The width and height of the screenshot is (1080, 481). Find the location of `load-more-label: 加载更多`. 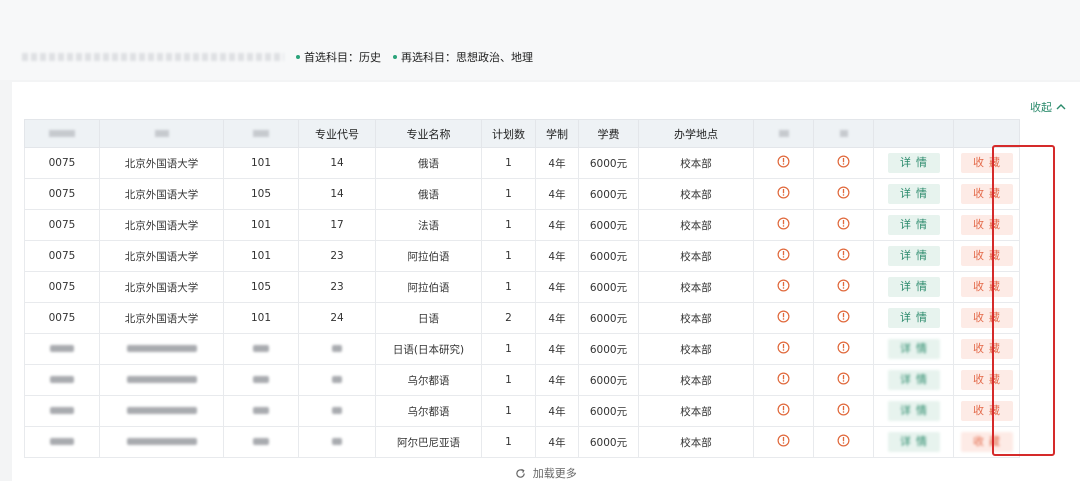

load-more-label: 加载更多 is located at coordinates (554, 473).